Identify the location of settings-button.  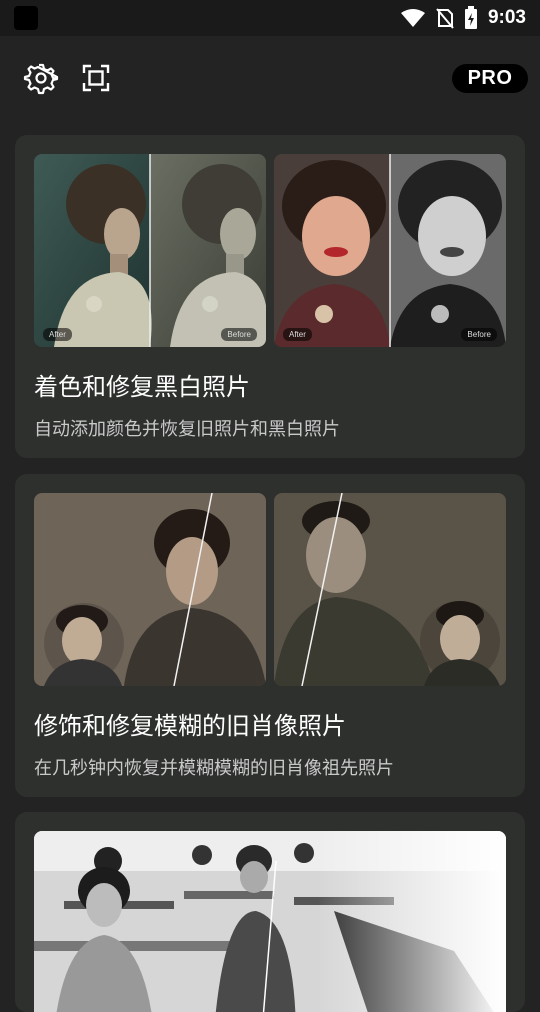
(41, 78).